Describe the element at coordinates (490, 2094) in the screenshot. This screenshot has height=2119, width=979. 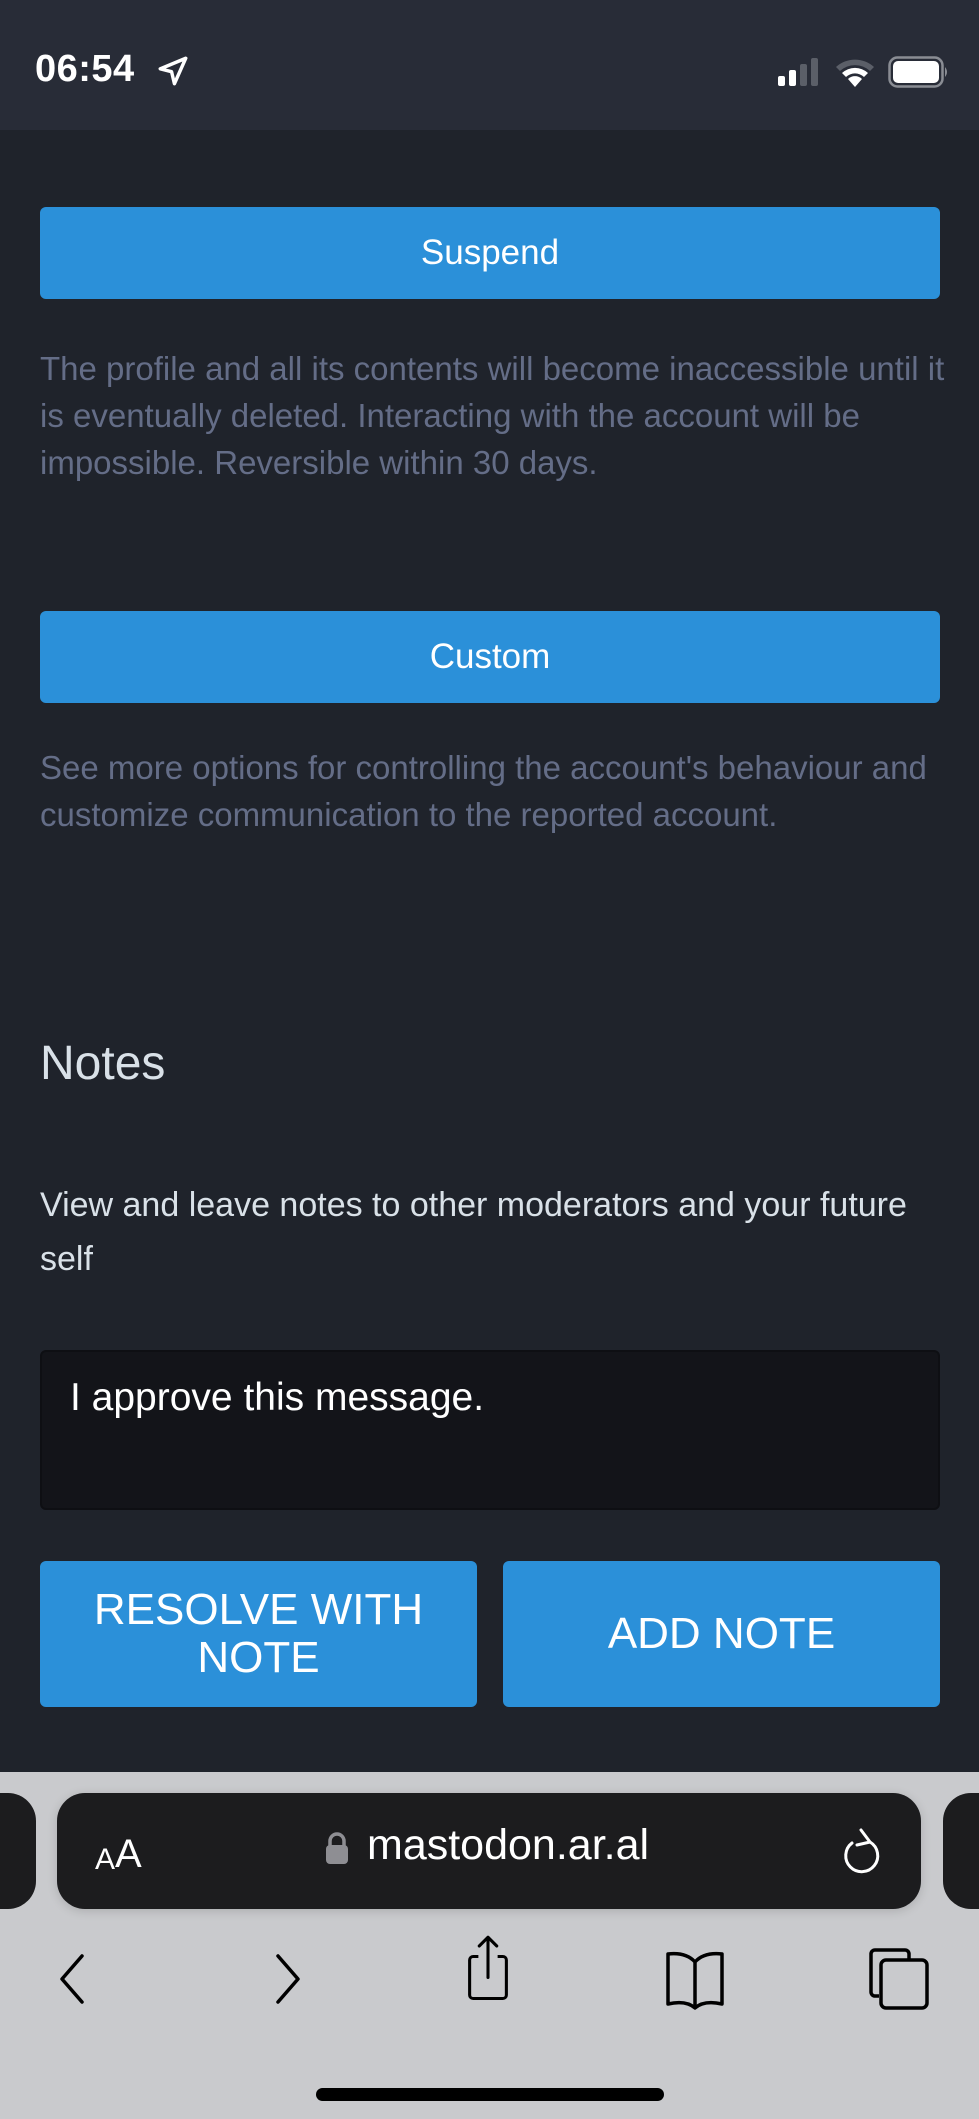
I see `home-indicator` at that location.